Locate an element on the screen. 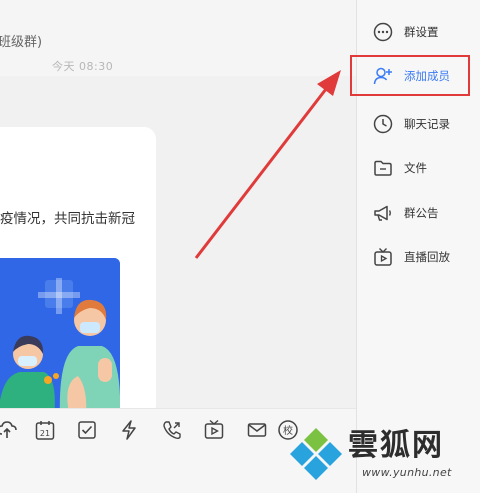 The height and width of the screenshot is (493, 480). watermark: 雲狐网 www.yunhu.net is located at coordinates (384, 454).